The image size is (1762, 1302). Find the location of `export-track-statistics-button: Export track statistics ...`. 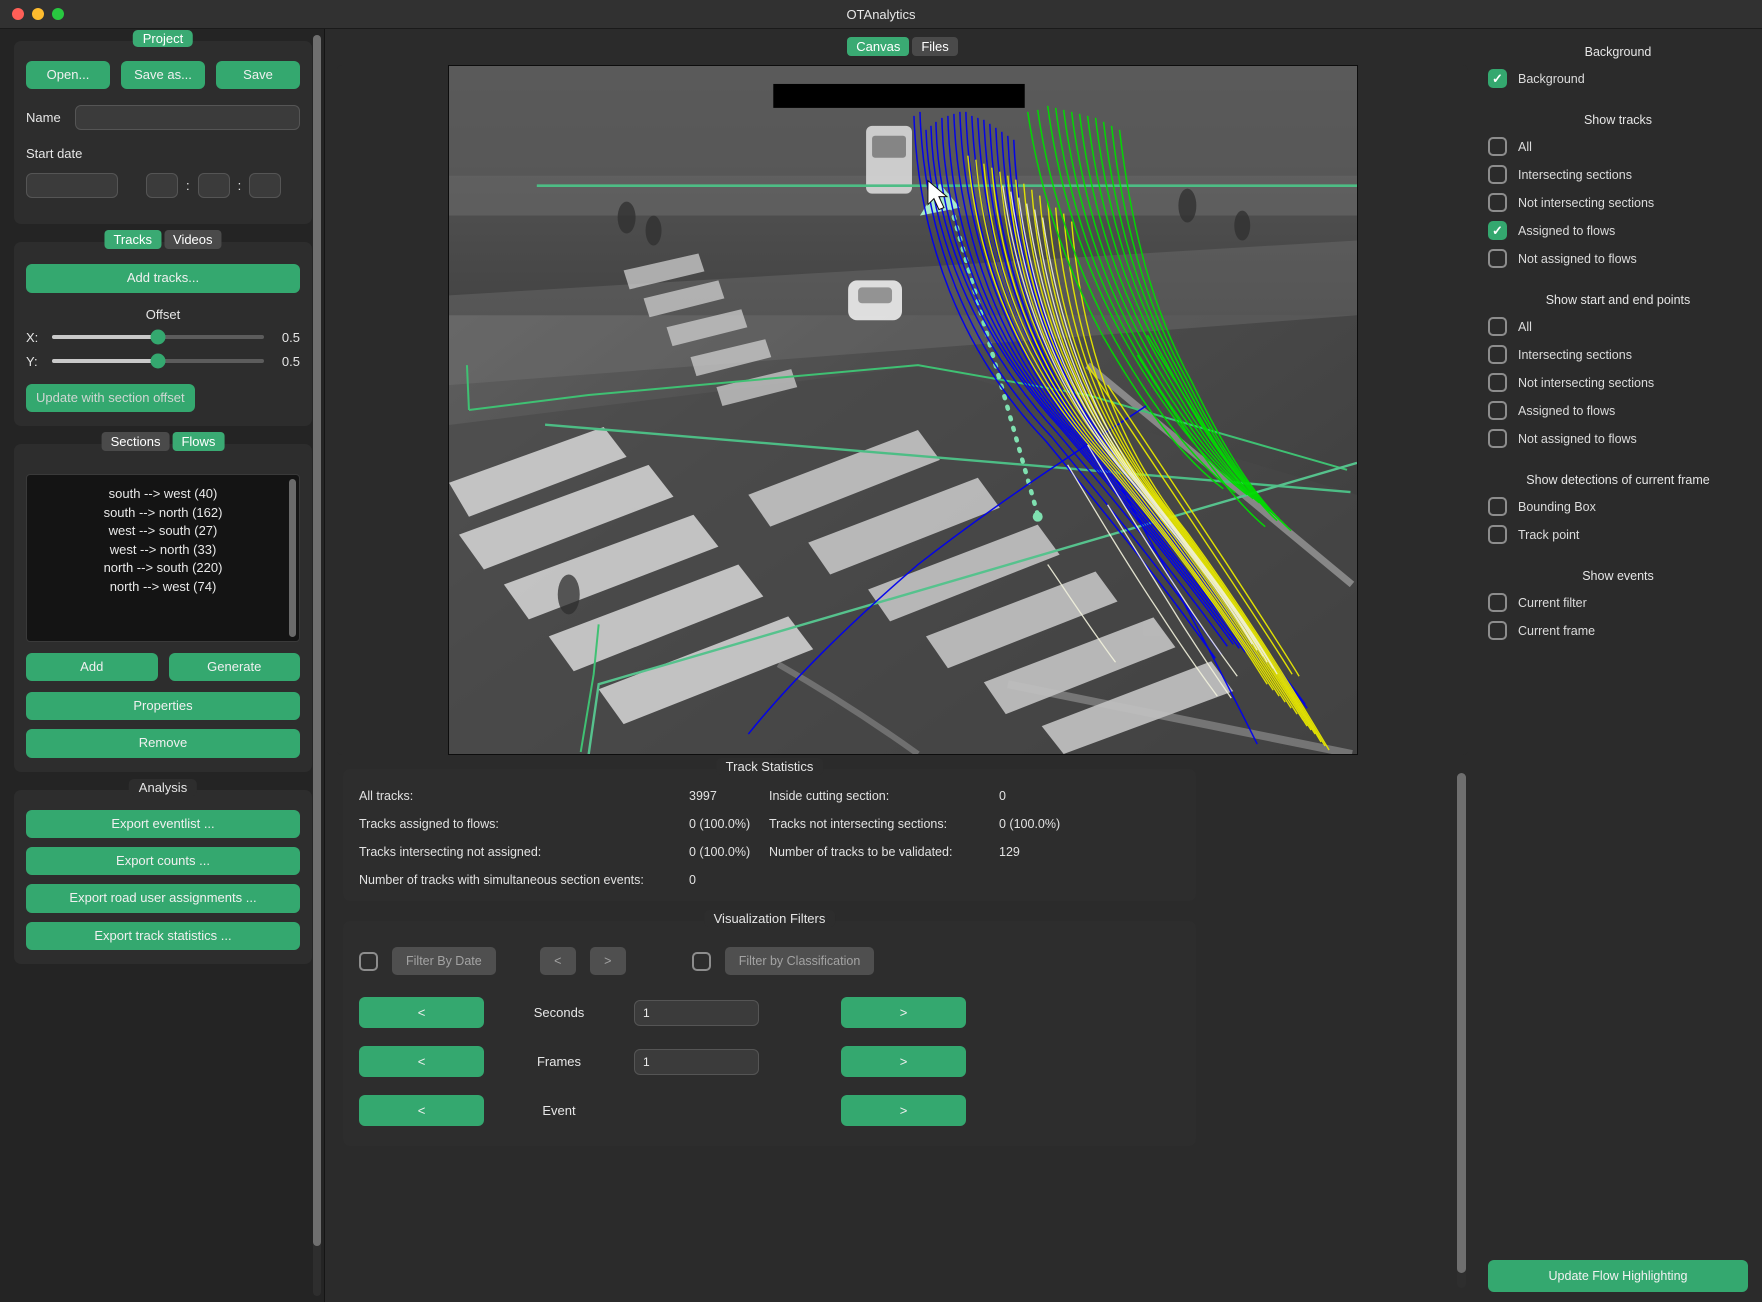

export-track-statistics-button: Export track statistics ... is located at coordinates (163, 935).